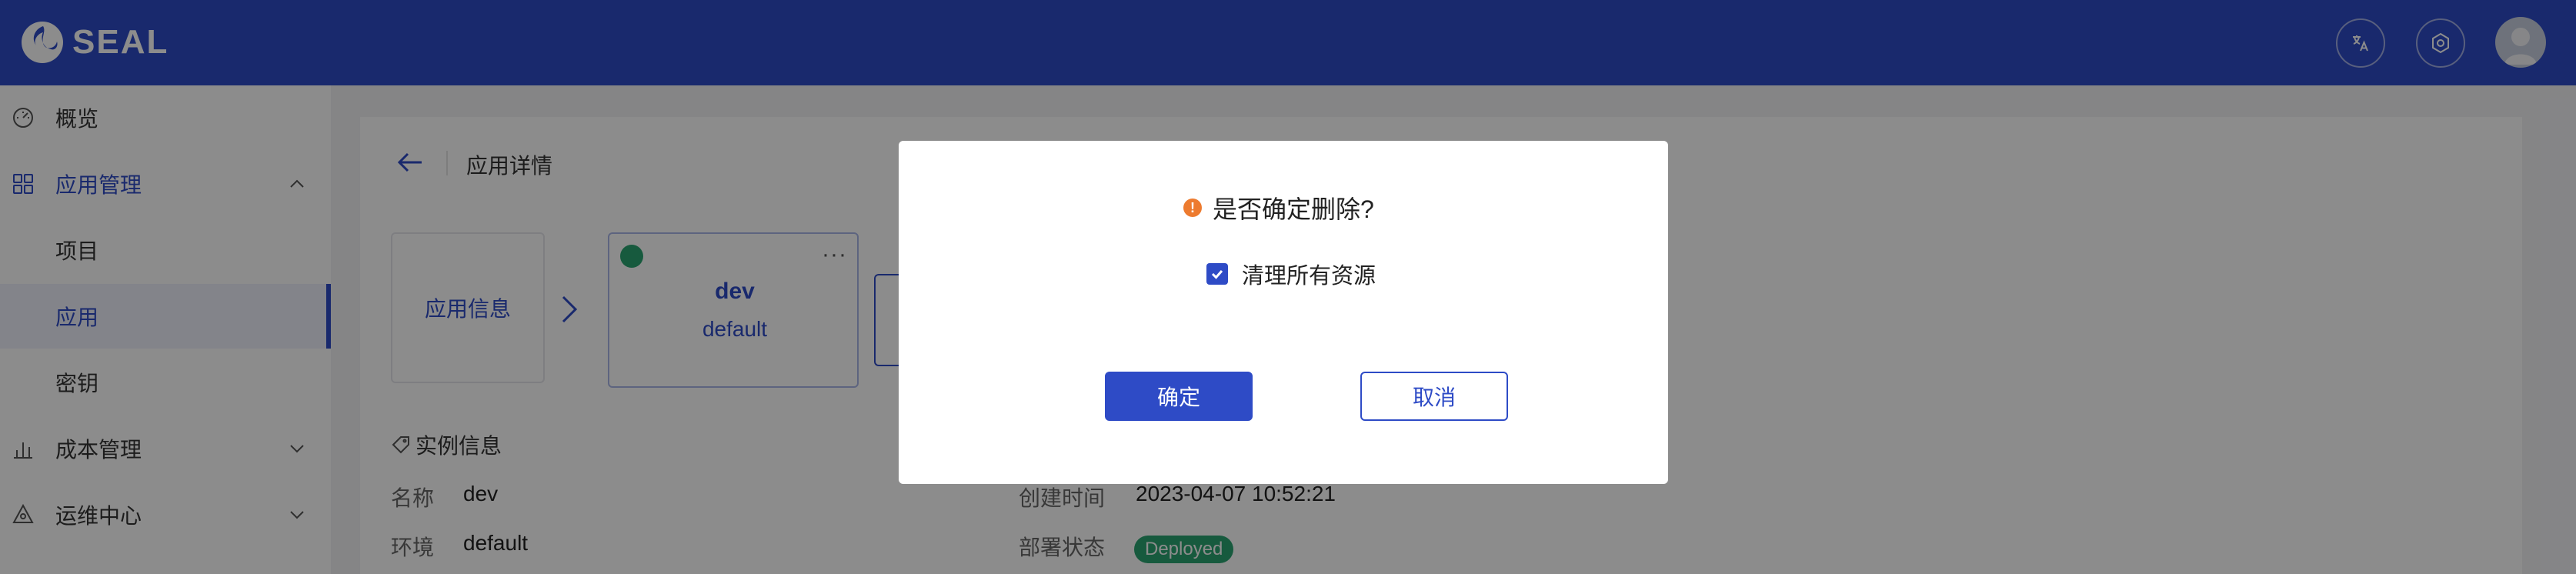 The width and height of the screenshot is (2576, 574). What do you see at coordinates (1309, 276) in the screenshot?
I see `checkbox-label: 清理所有资源` at bounding box center [1309, 276].